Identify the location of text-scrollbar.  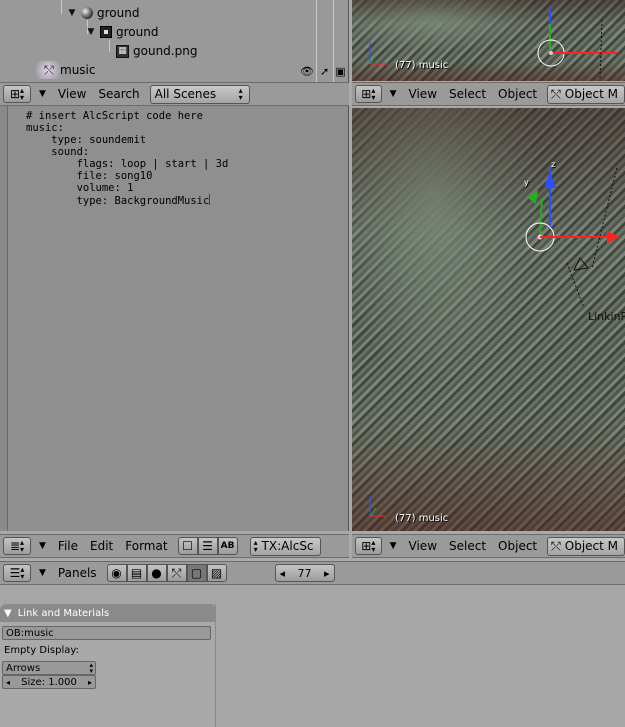
(4, 318).